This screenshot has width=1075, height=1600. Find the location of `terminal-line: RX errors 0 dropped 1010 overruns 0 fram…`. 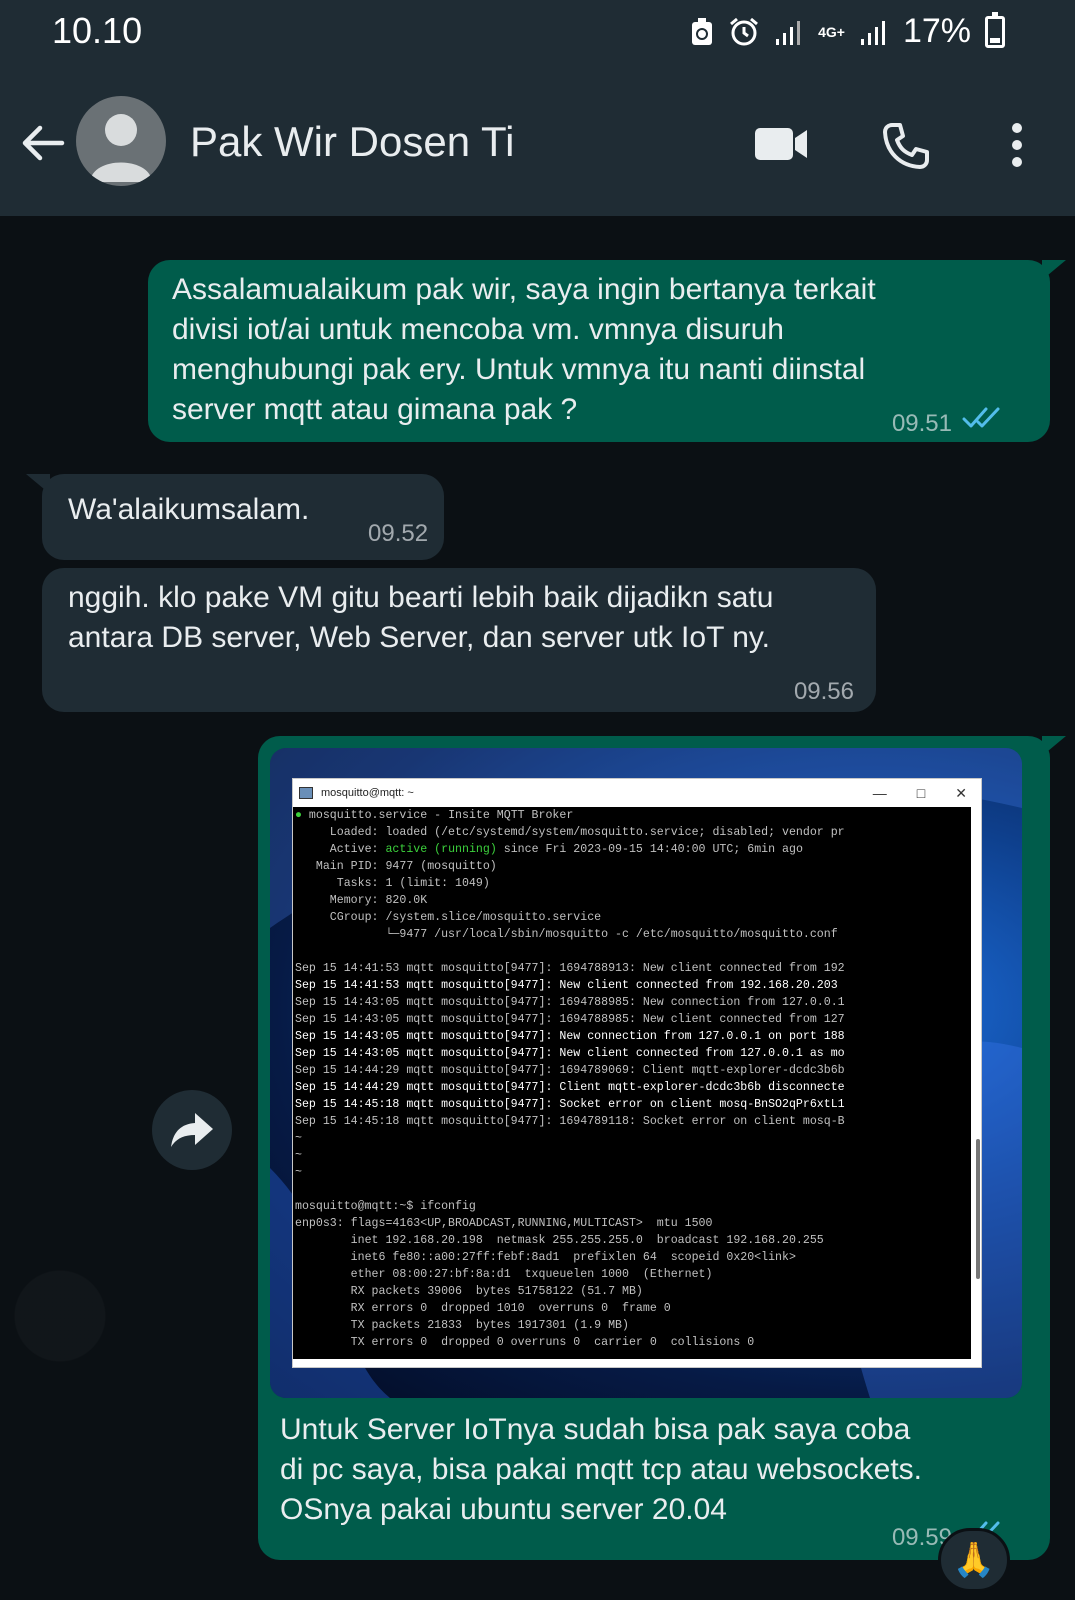

terminal-line: RX errors 0 dropped 1010 overruns 0 fram… is located at coordinates (483, 1308).